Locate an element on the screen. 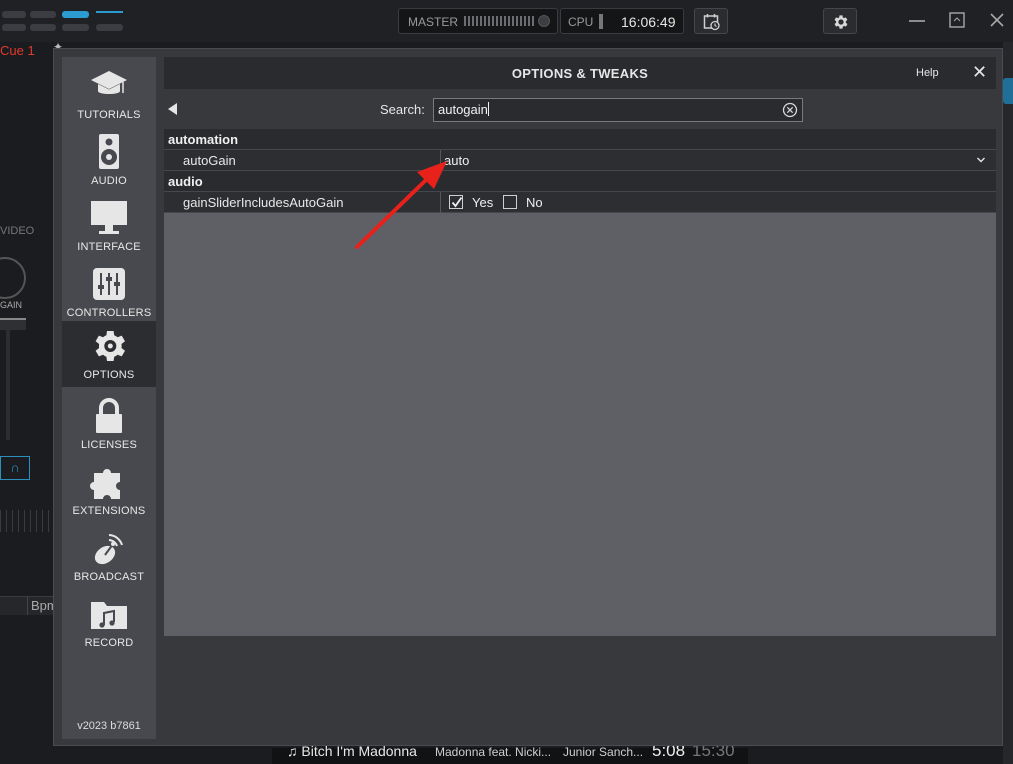  monitor-icon is located at coordinates (109, 217).